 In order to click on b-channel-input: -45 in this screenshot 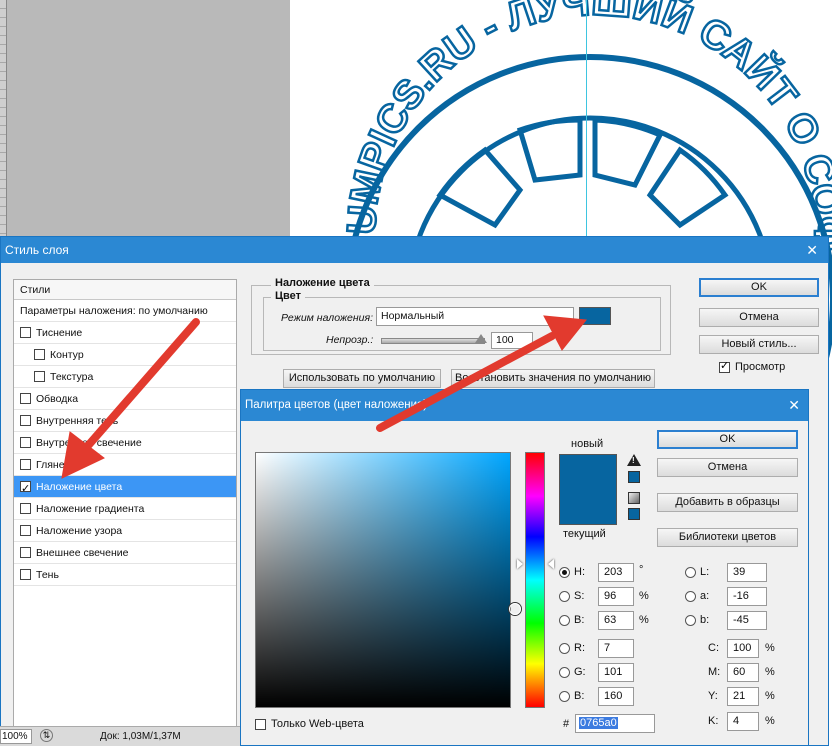, I will do `click(747, 620)`.